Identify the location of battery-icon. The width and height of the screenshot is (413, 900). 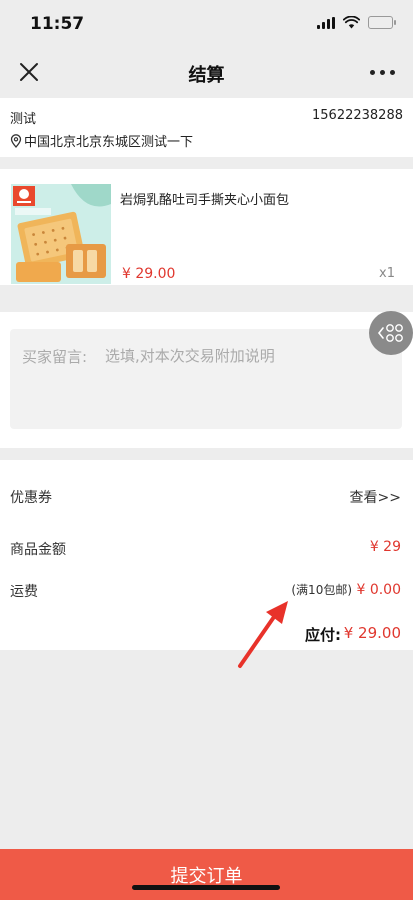
(382, 22).